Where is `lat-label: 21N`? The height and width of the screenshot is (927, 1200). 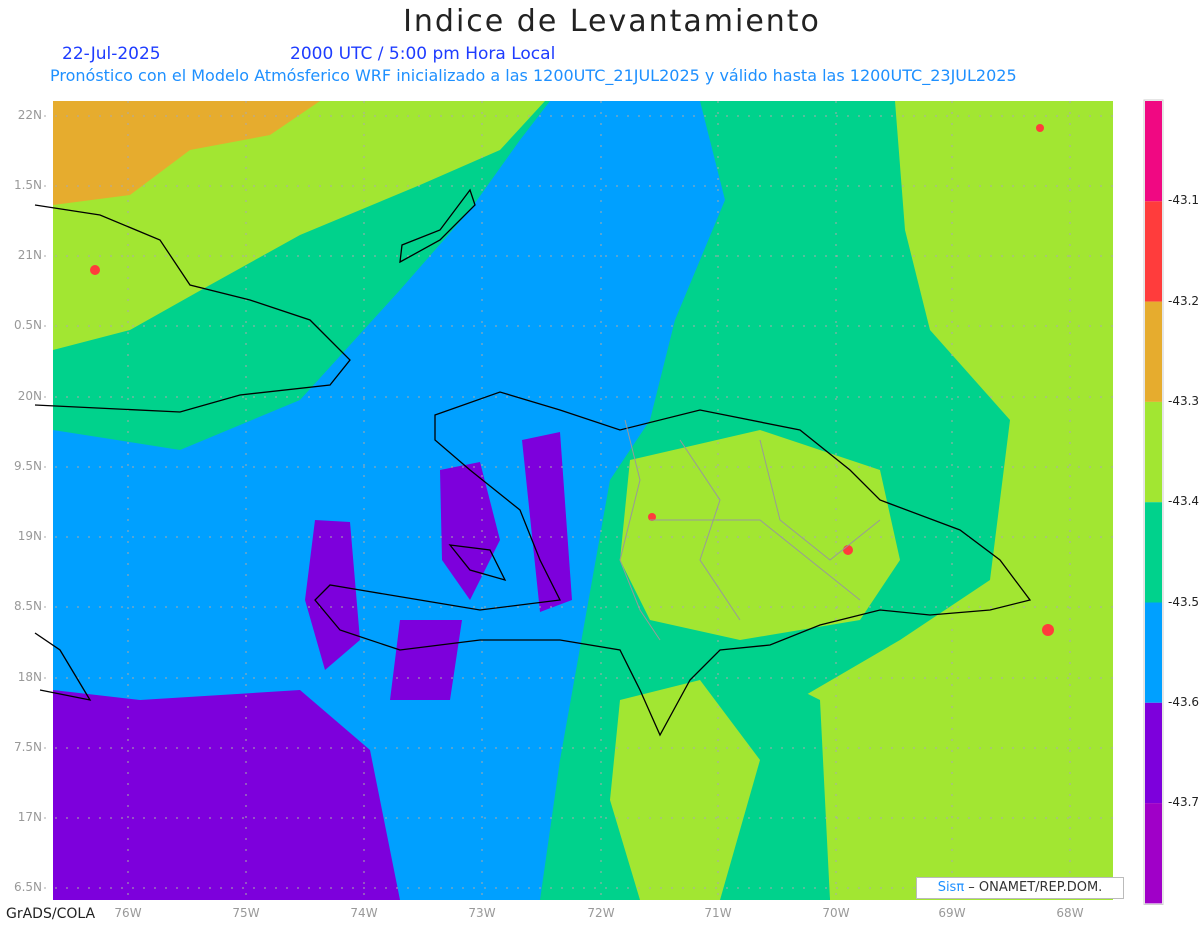
lat-label: 21N is located at coordinates (29, 255).